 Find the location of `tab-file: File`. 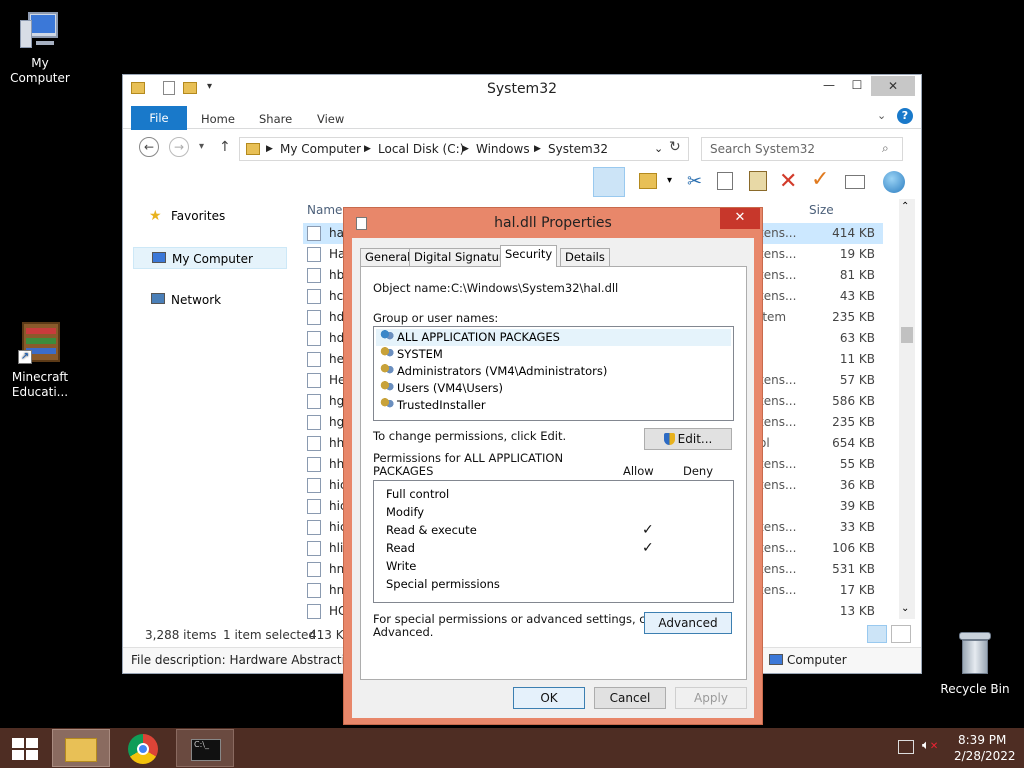

tab-file: File is located at coordinates (159, 118).